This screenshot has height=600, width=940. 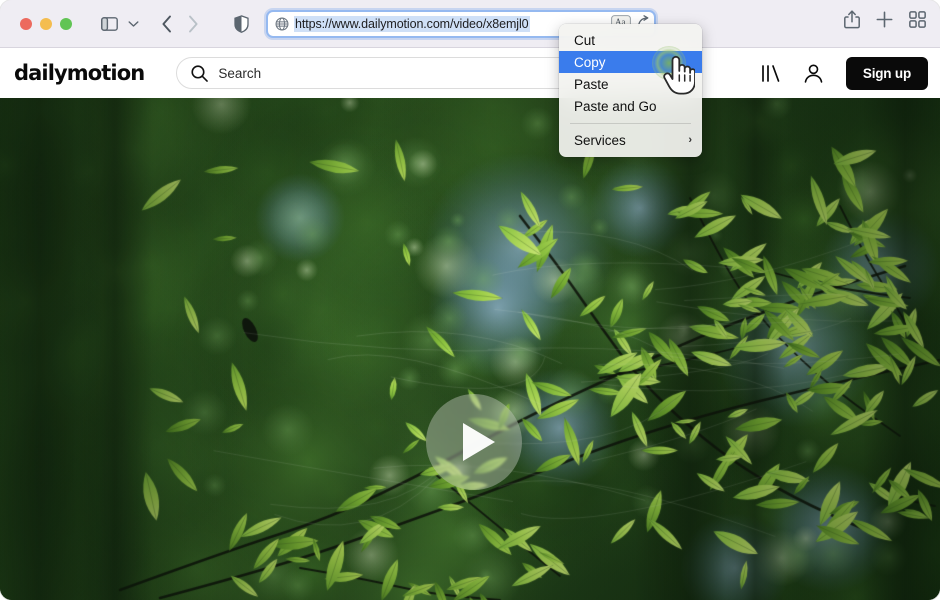 I want to click on toolbar-right-actions, so click(x=885, y=19).